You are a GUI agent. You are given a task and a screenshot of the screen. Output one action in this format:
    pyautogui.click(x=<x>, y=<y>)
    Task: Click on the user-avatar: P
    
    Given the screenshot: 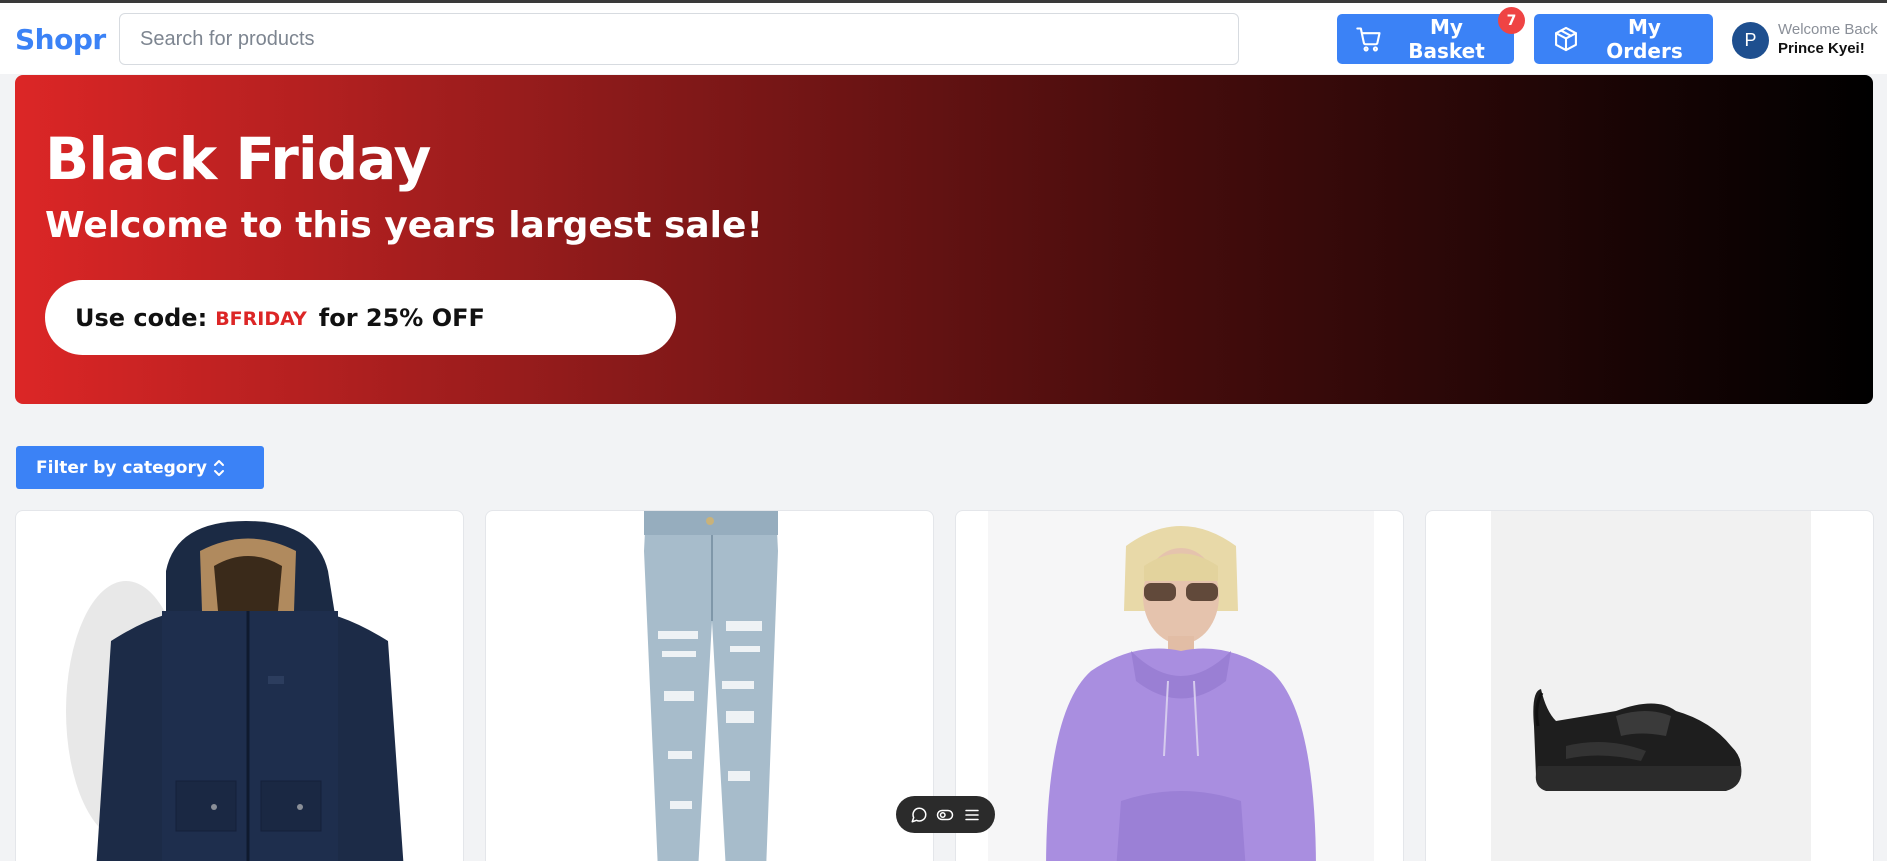 What is the action you would take?
    pyautogui.click(x=1750, y=40)
    